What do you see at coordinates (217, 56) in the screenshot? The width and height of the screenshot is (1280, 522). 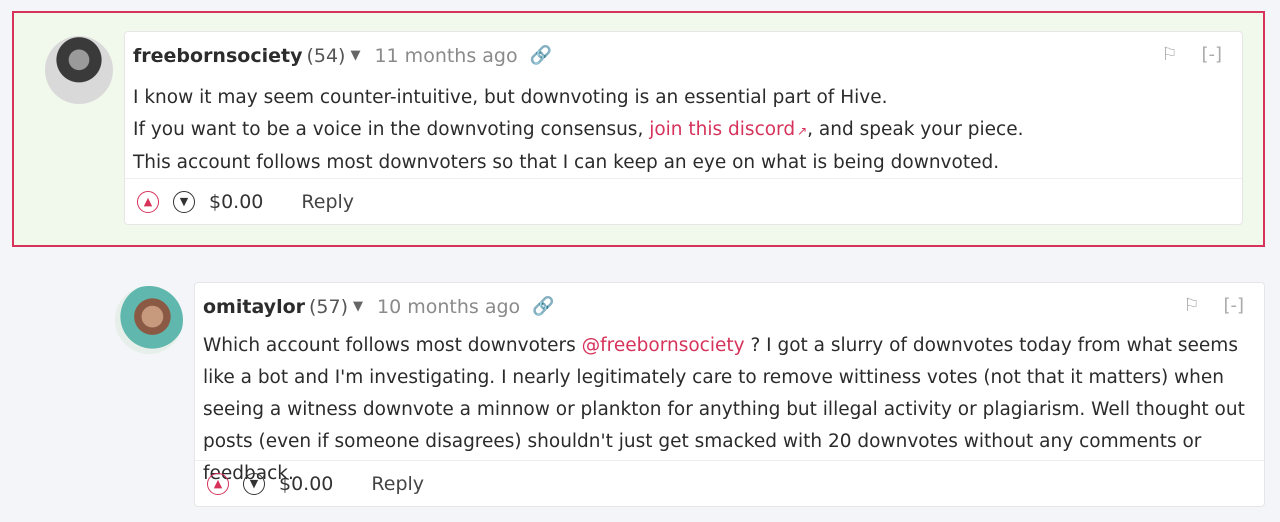 I see `author-name: freebornsociety` at bounding box center [217, 56].